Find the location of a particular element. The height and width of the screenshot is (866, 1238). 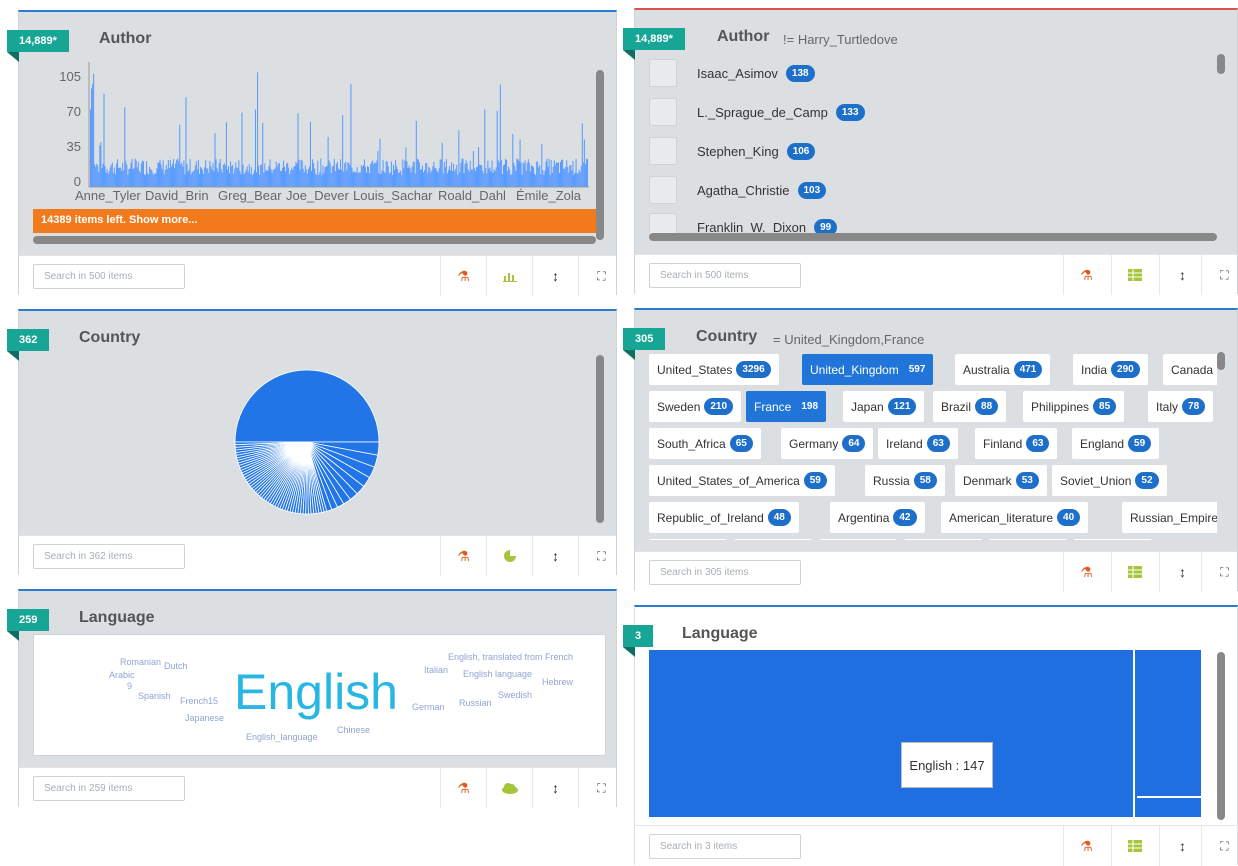

search-input: Search in 3 items is located at coordinates (725, 846).